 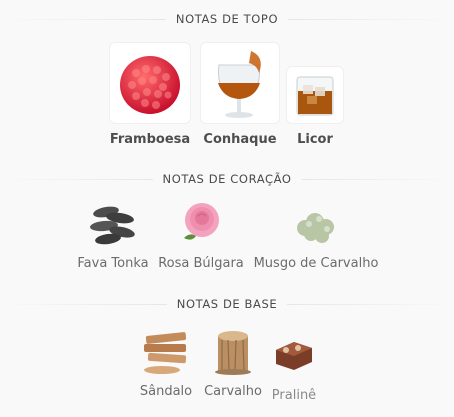 I want to click on note-rosa-bulgara: Rosa Búlgara, so click(x=201, y=234).